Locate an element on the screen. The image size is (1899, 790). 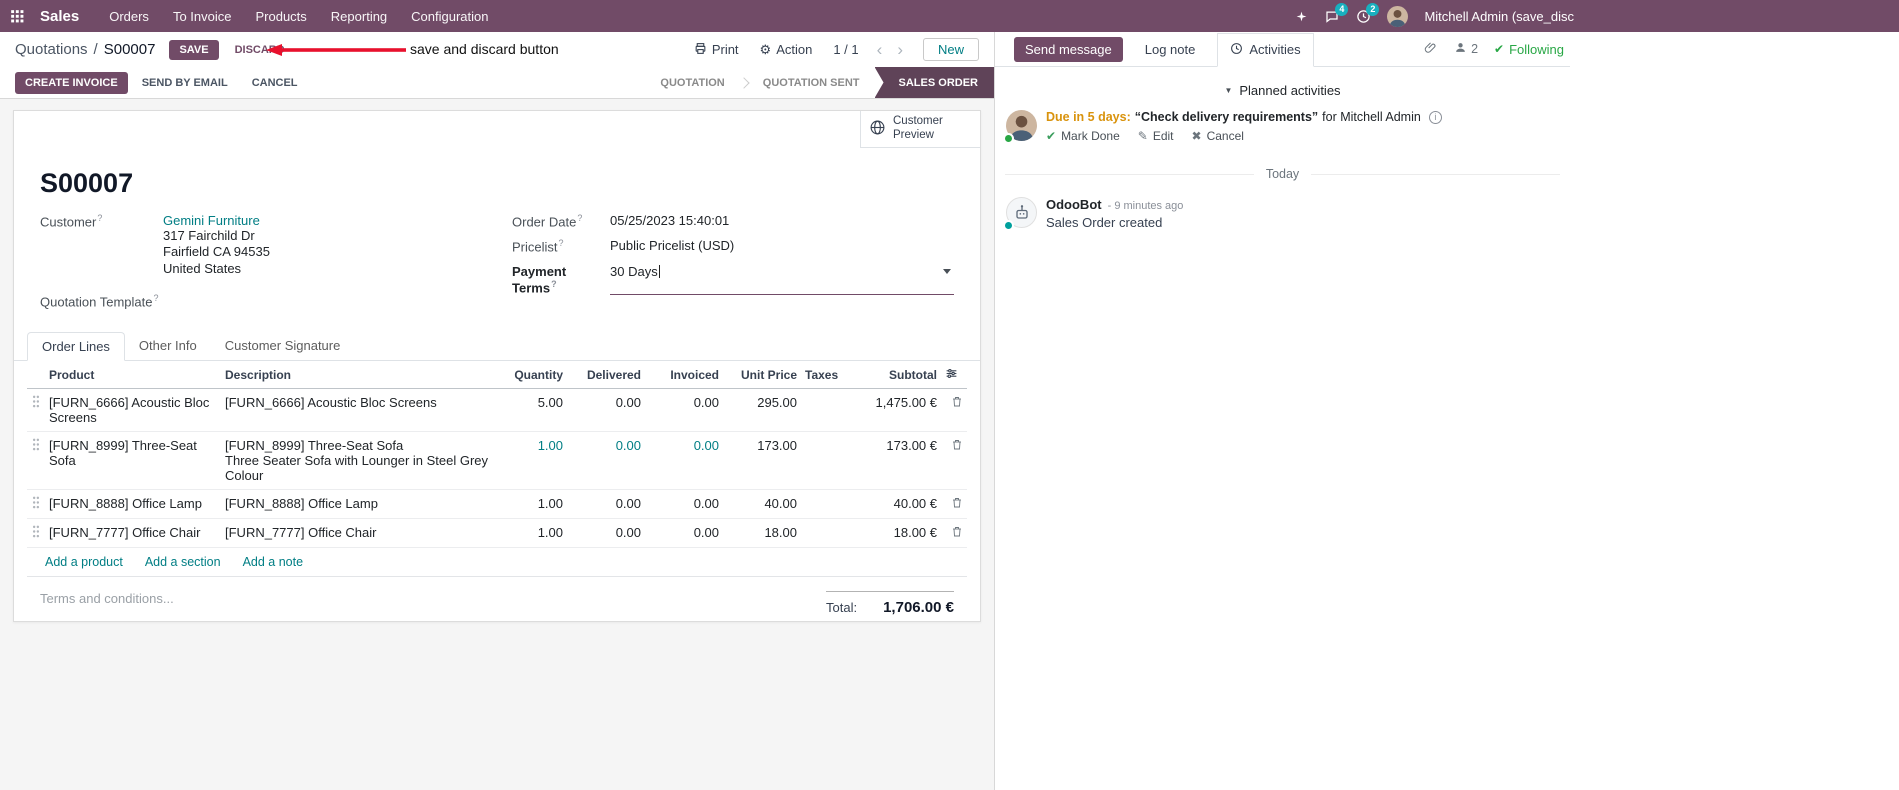
add-product-link: Add a product is located at coordinates (84, 562).